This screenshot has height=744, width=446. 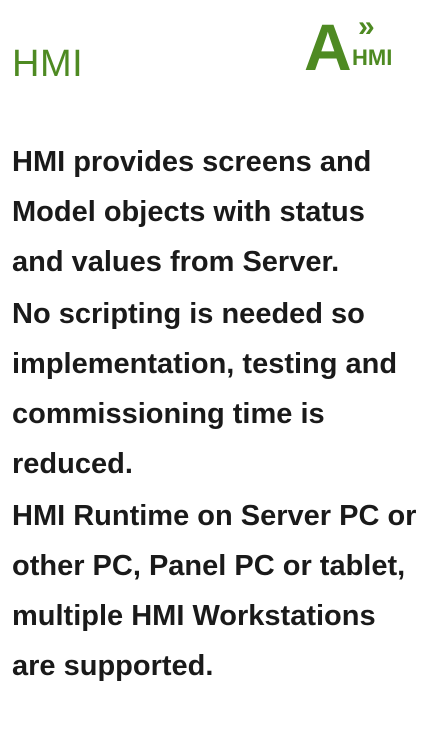 I want to click on paragraph-line: other PC, Panel PC or tablet,, so click(x=209, y=566).